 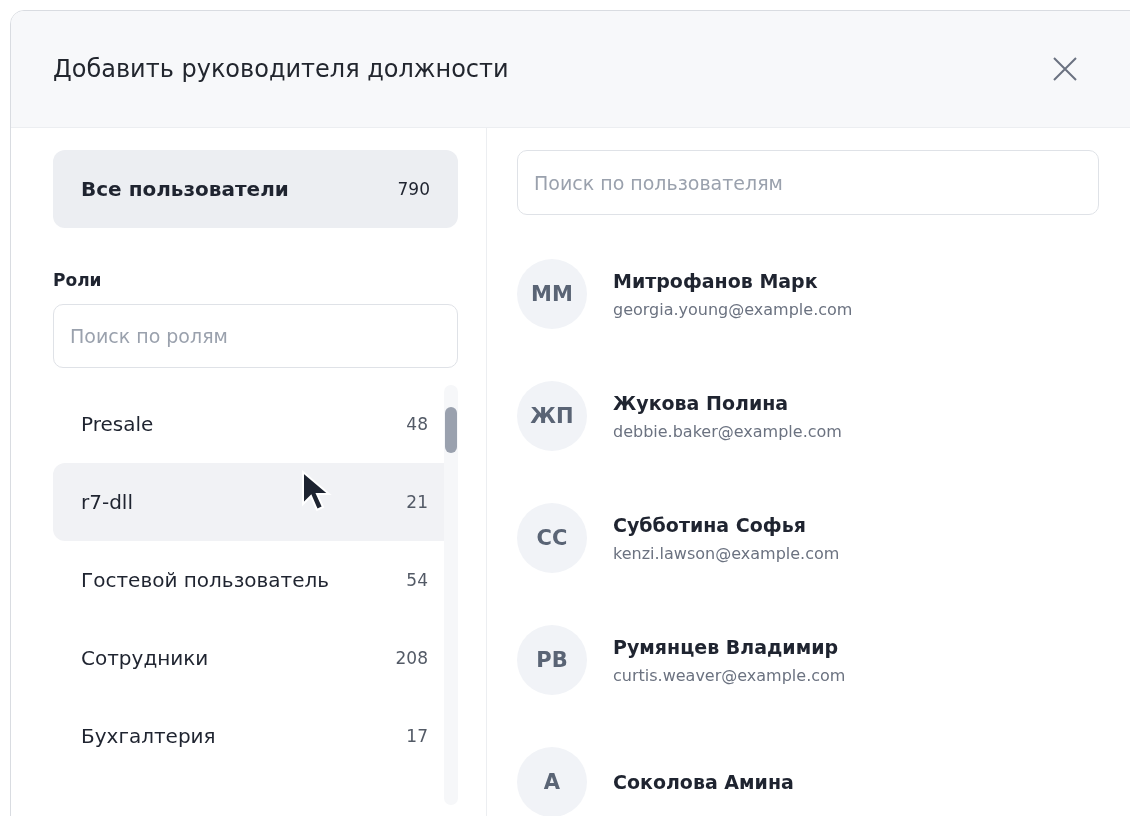 What do you see at coordinates (552, 294) in the screenshot?
I see `avatar-initials: ММ` at bounding box center [552, 294].